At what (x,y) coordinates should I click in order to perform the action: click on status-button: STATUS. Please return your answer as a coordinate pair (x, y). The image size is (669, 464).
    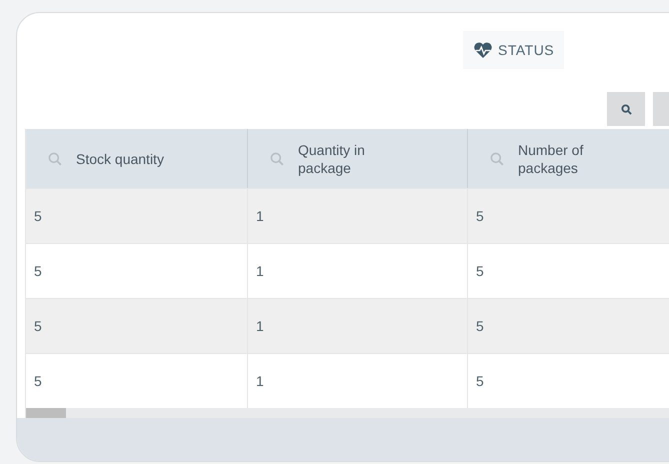
    Looking at the image, I should click on (513, 50).